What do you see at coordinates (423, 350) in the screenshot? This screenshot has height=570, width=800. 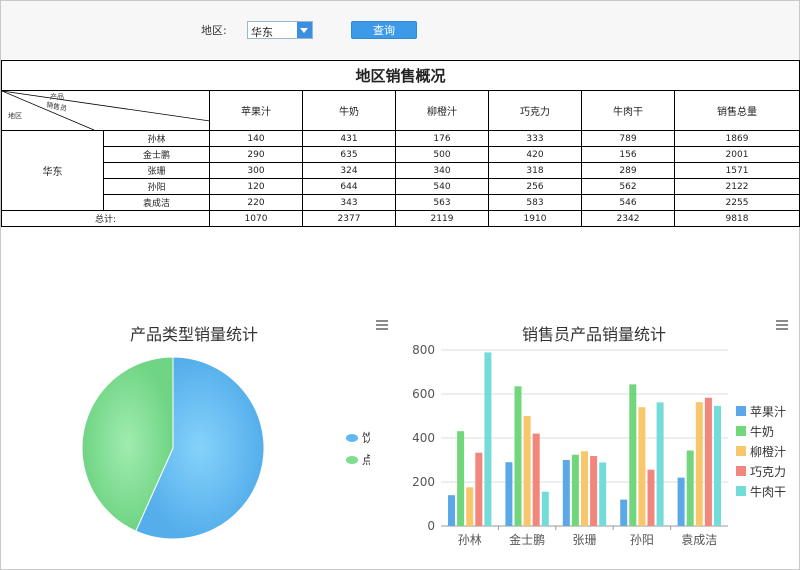 I see `y-tick-label: 800` at bounding box center [423, 350].